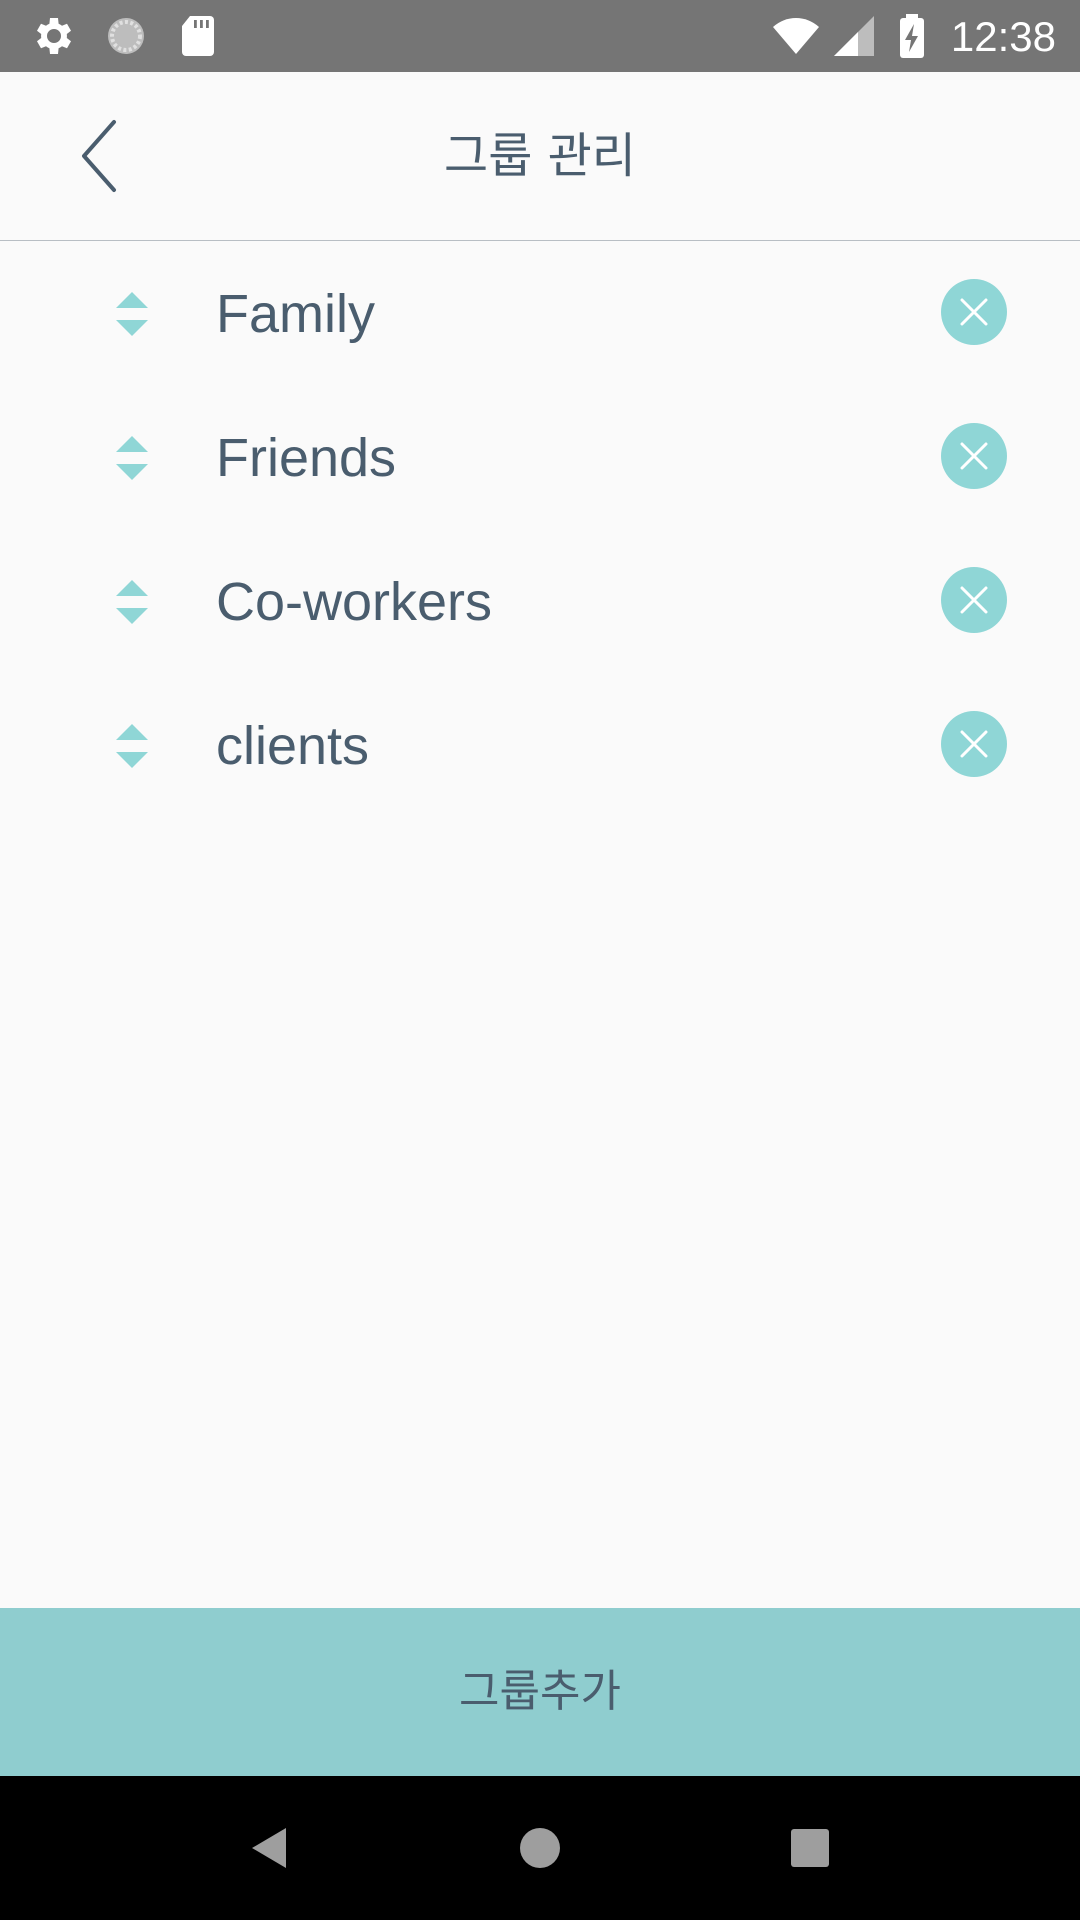 The width and height of the screenshot is (1080, 1920). I want to click on group-row: clients, so click(540, 746).